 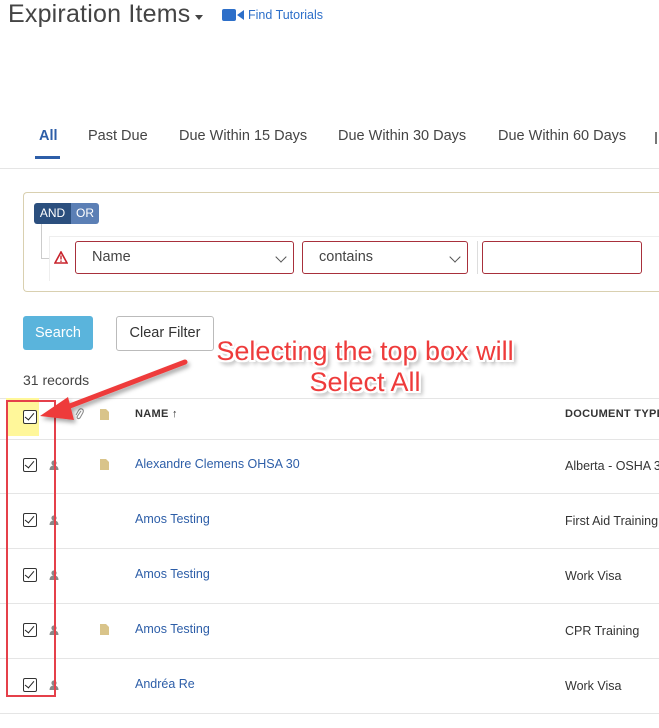 What do you see at coordinates (329, 521) in the screenshot?
I see `table-row: Amos Testing First Aid Training` at bounding box center [329, 521].